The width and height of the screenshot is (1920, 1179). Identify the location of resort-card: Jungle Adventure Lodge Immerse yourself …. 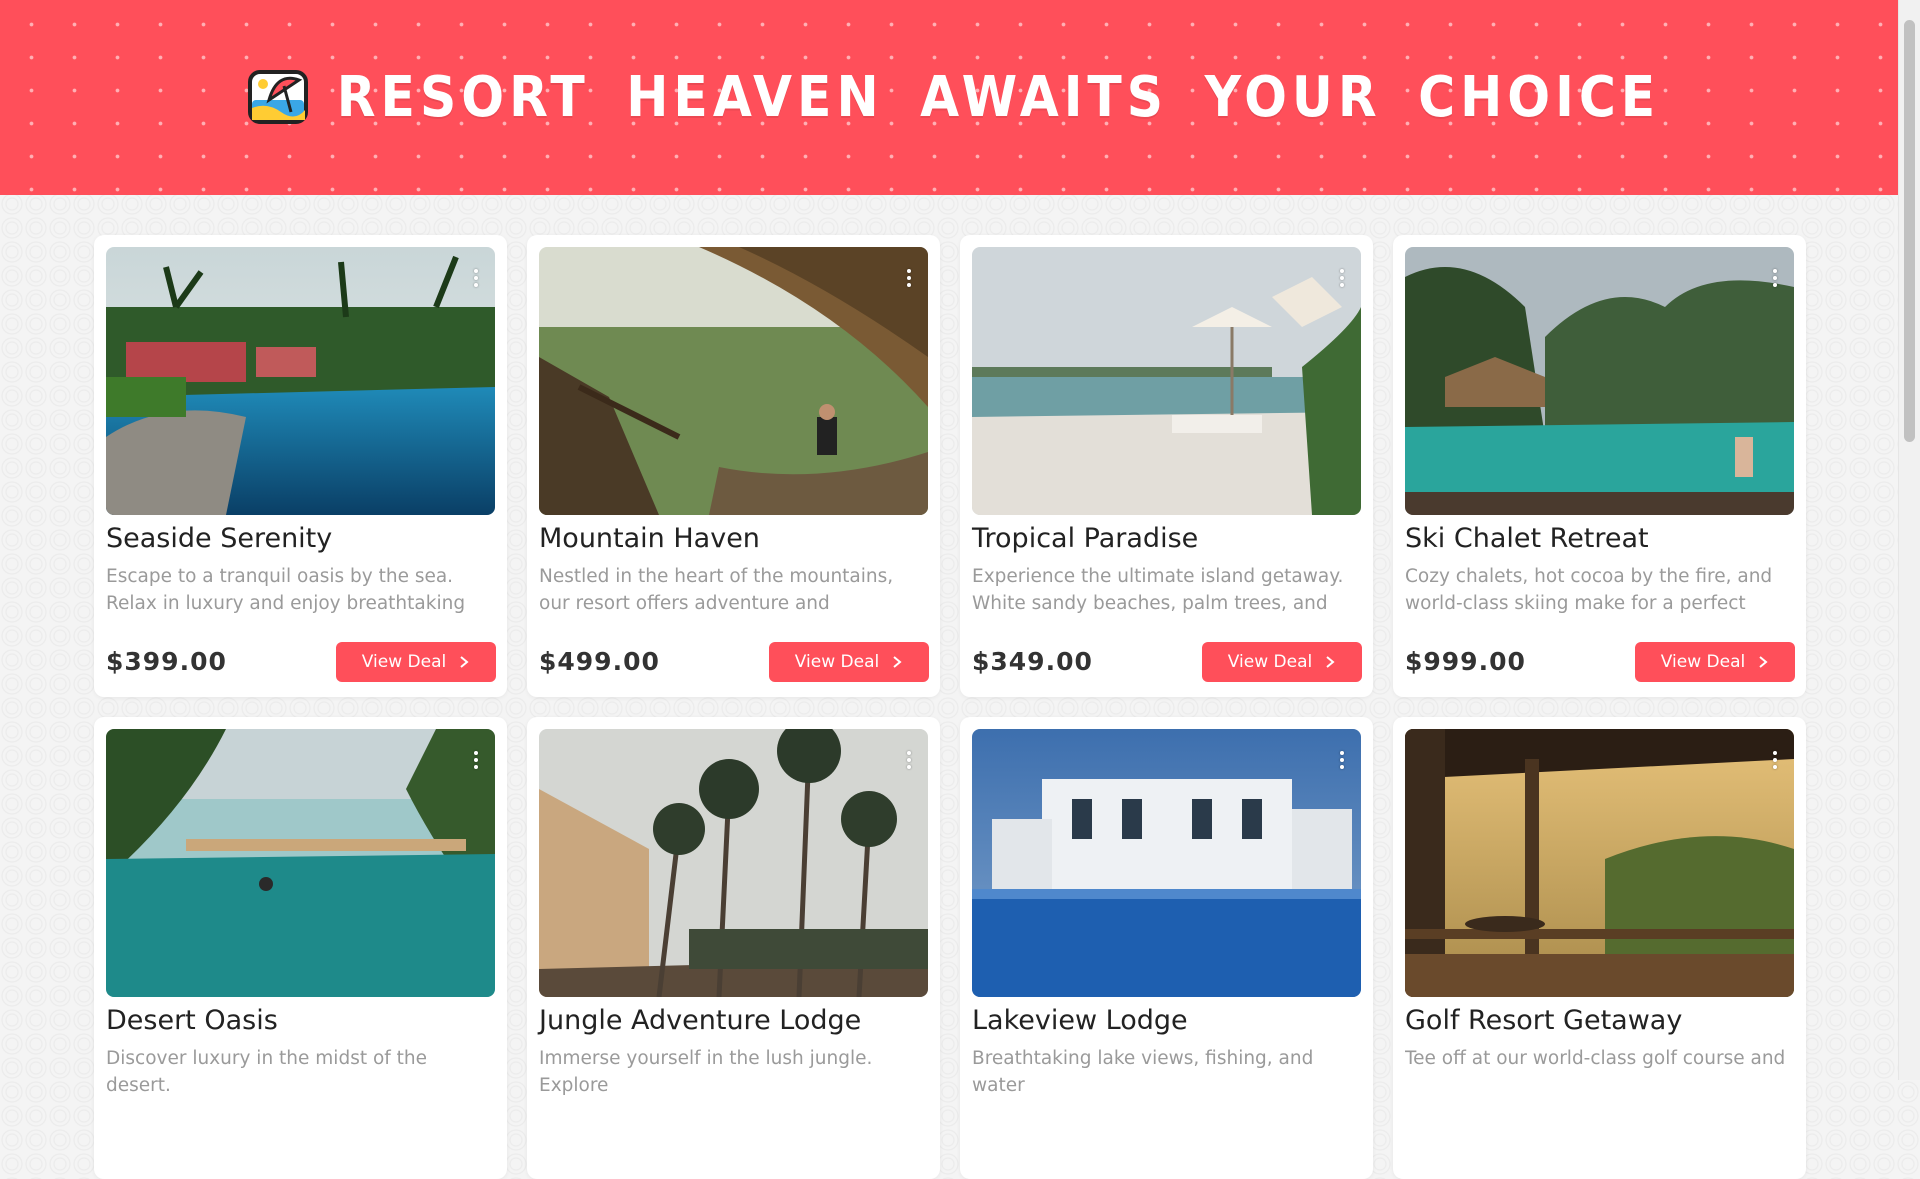
(733, 948).